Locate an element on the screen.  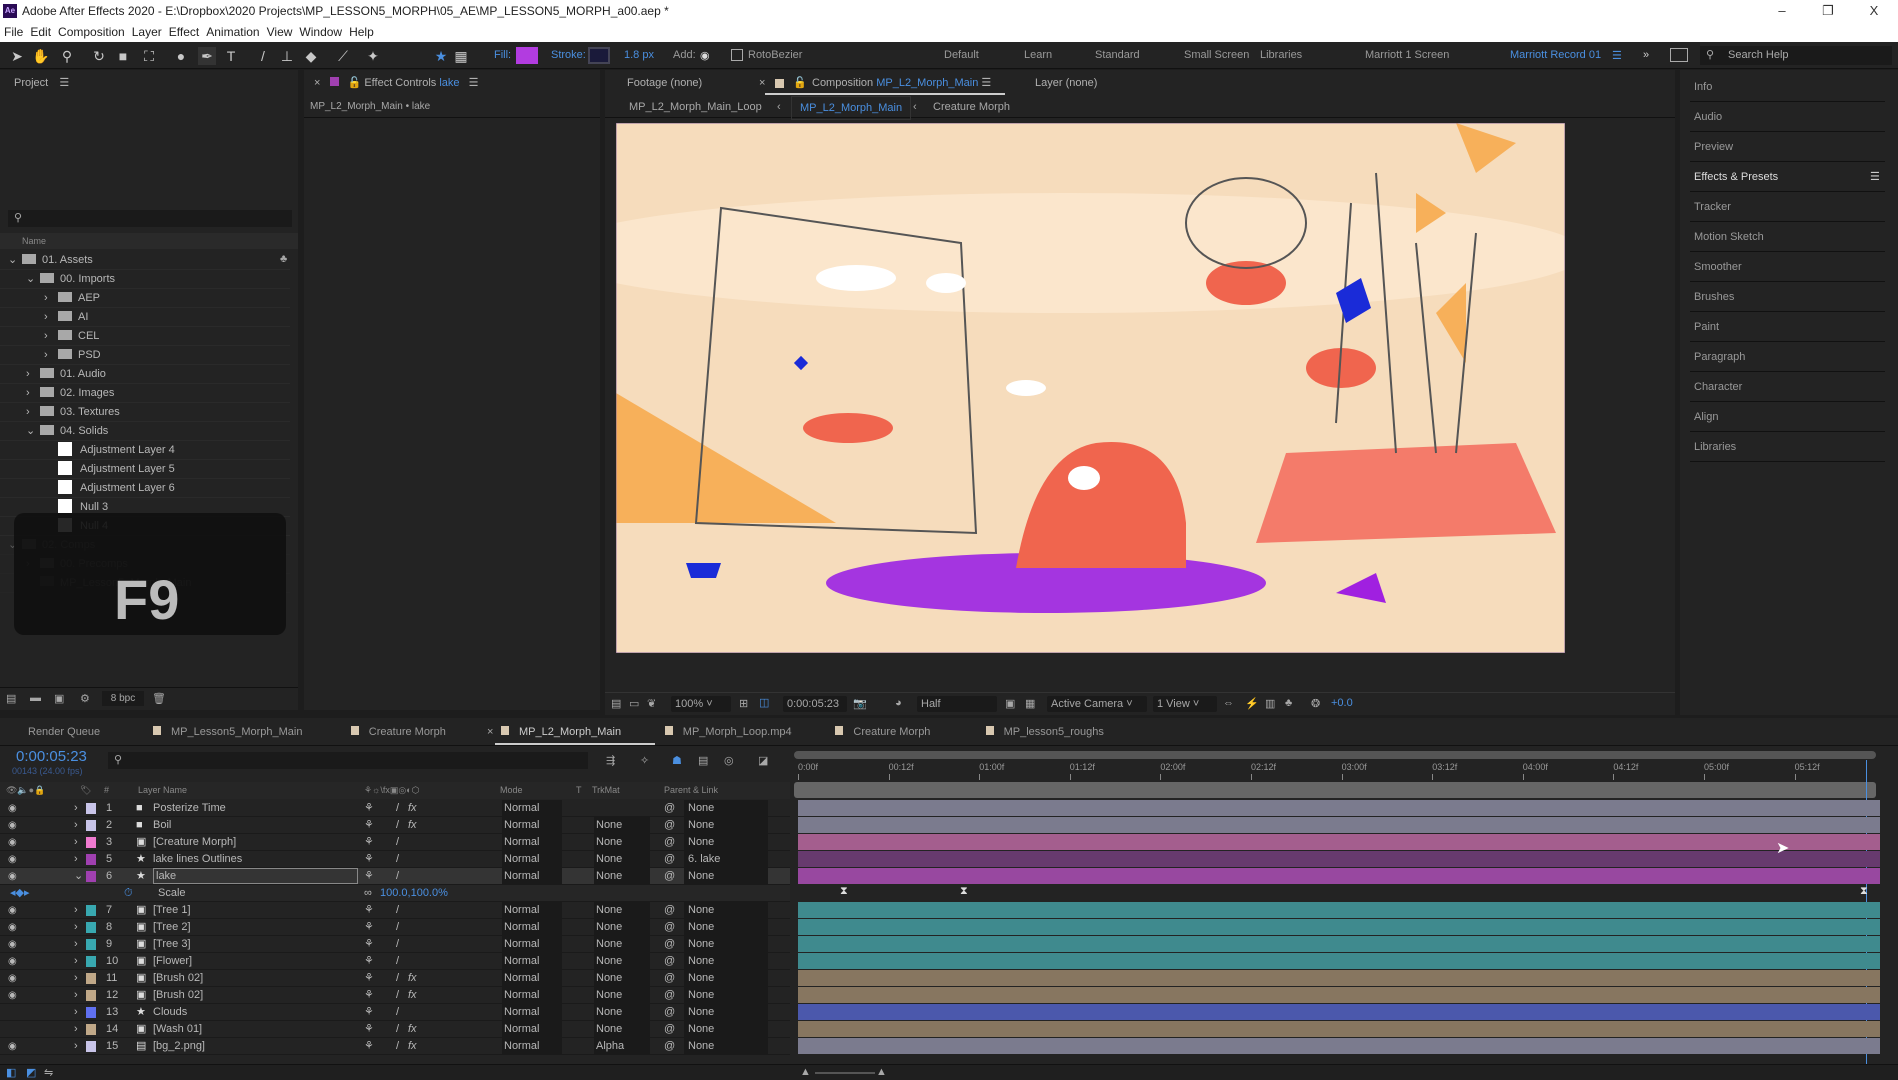
stopwatch-icon: ⏱ is located at coordinates (128, 893).